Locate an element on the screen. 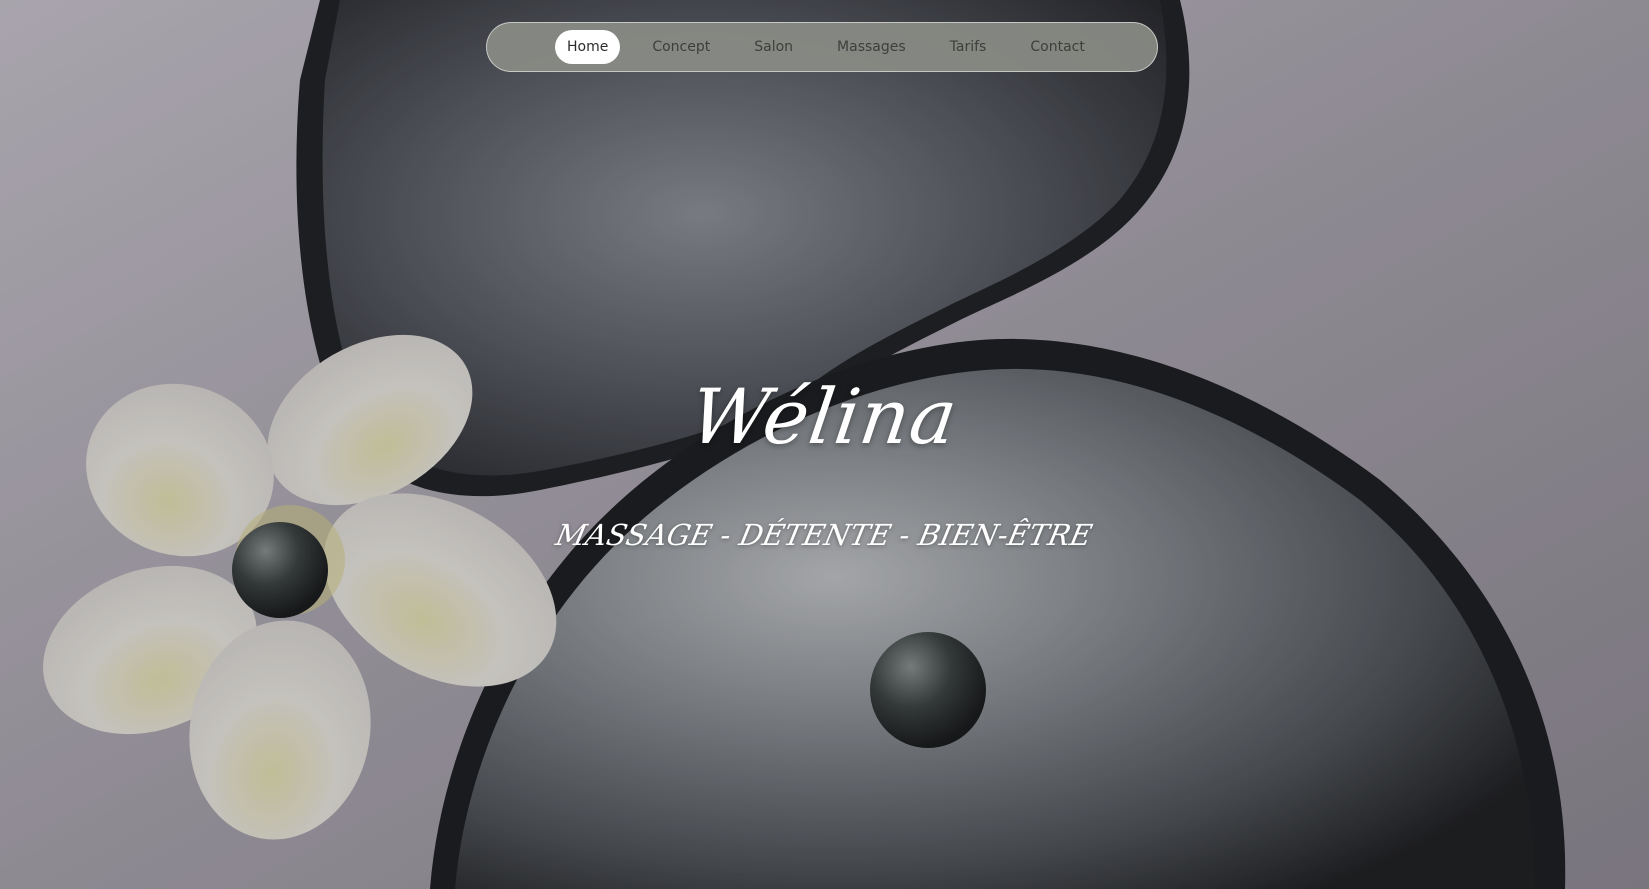  nav-item-salon: Salon is located at coordinates (773, 47).